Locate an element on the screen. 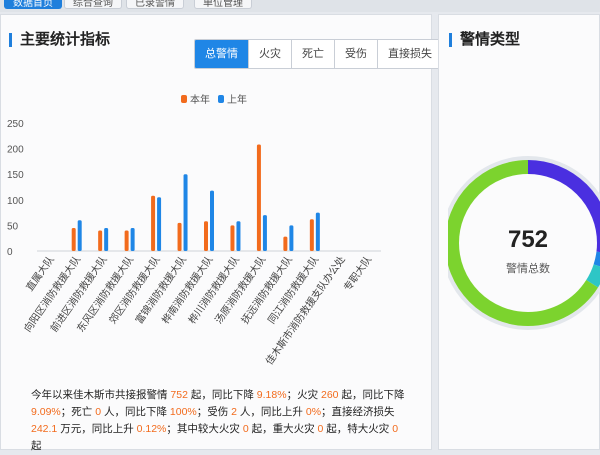 The image size is (600, 455). summary-text-part: ；死亡 is located at coordinates (78, 412).